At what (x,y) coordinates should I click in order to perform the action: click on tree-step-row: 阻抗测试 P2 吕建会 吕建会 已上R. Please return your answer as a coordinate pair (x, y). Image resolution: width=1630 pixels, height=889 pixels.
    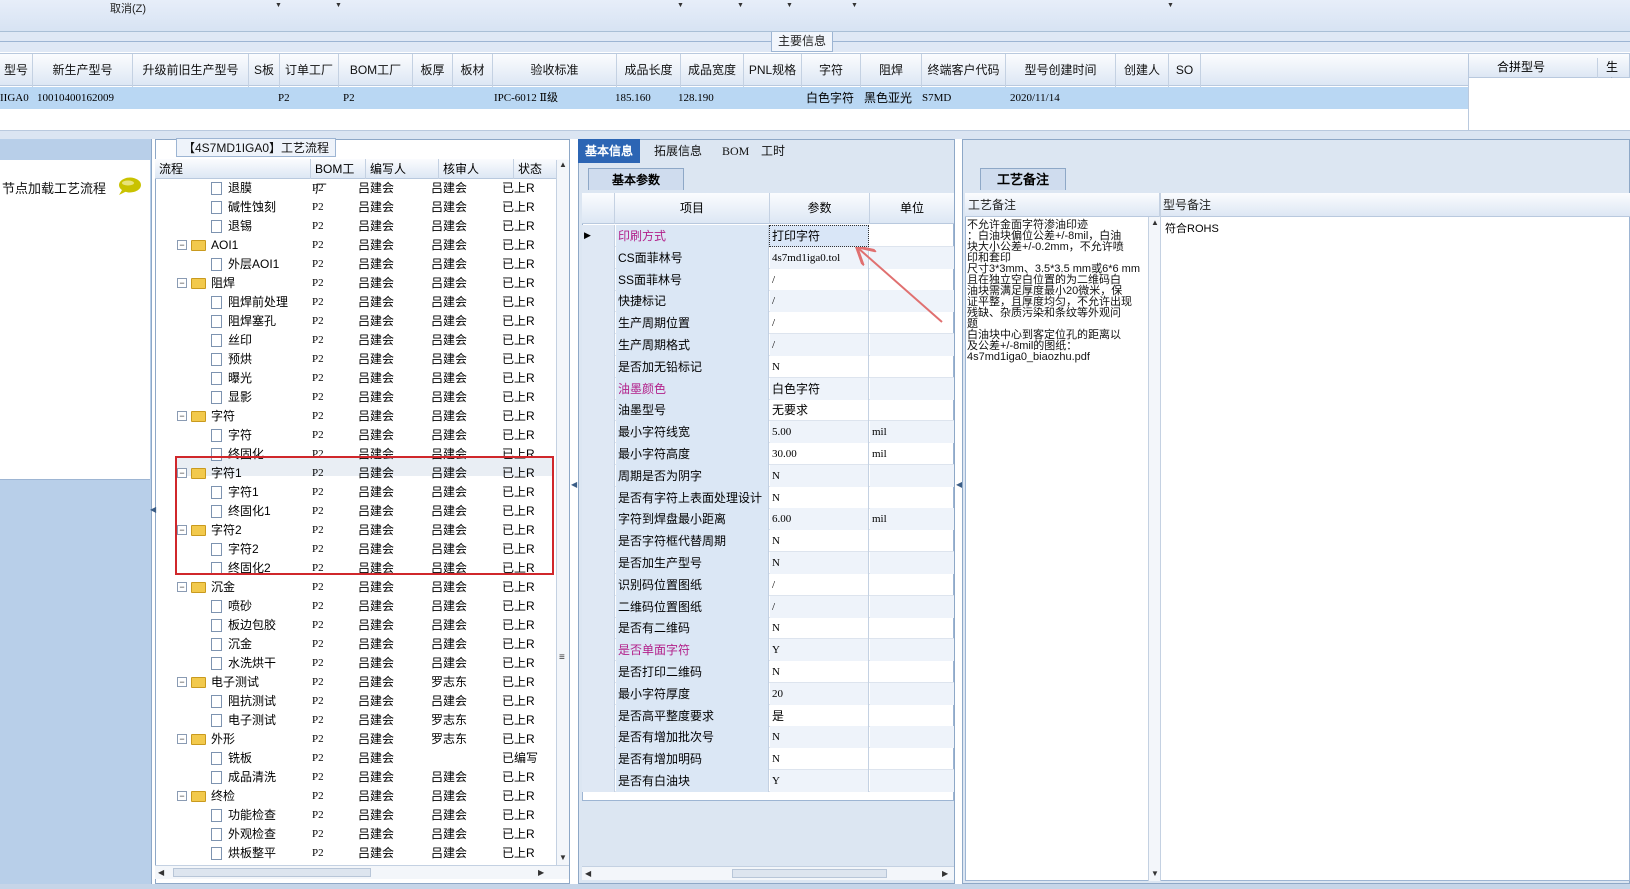
    Looking at the image, I should click on (355, 701).